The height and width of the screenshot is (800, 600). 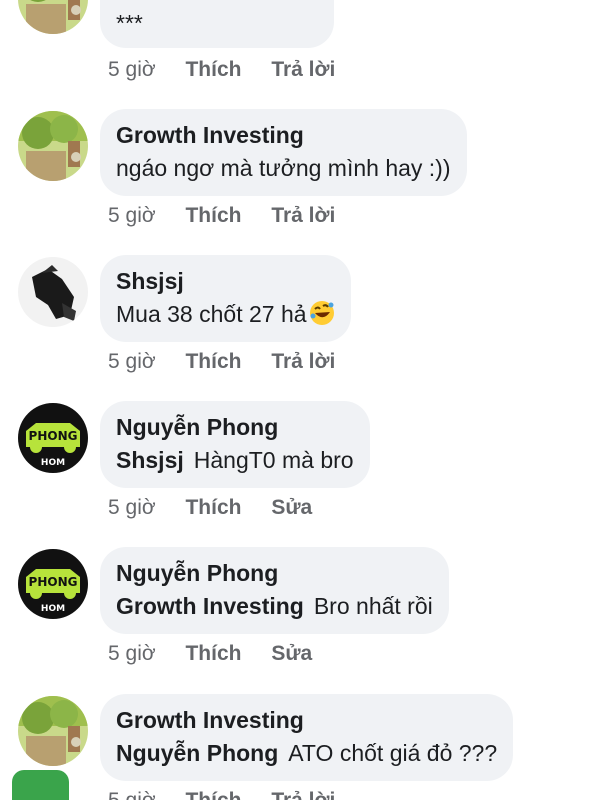 What do you see at coordinates (40, 797) in the screenshot?
I see `chat-bubble-icon: •••` at bounding box center [40, 797].